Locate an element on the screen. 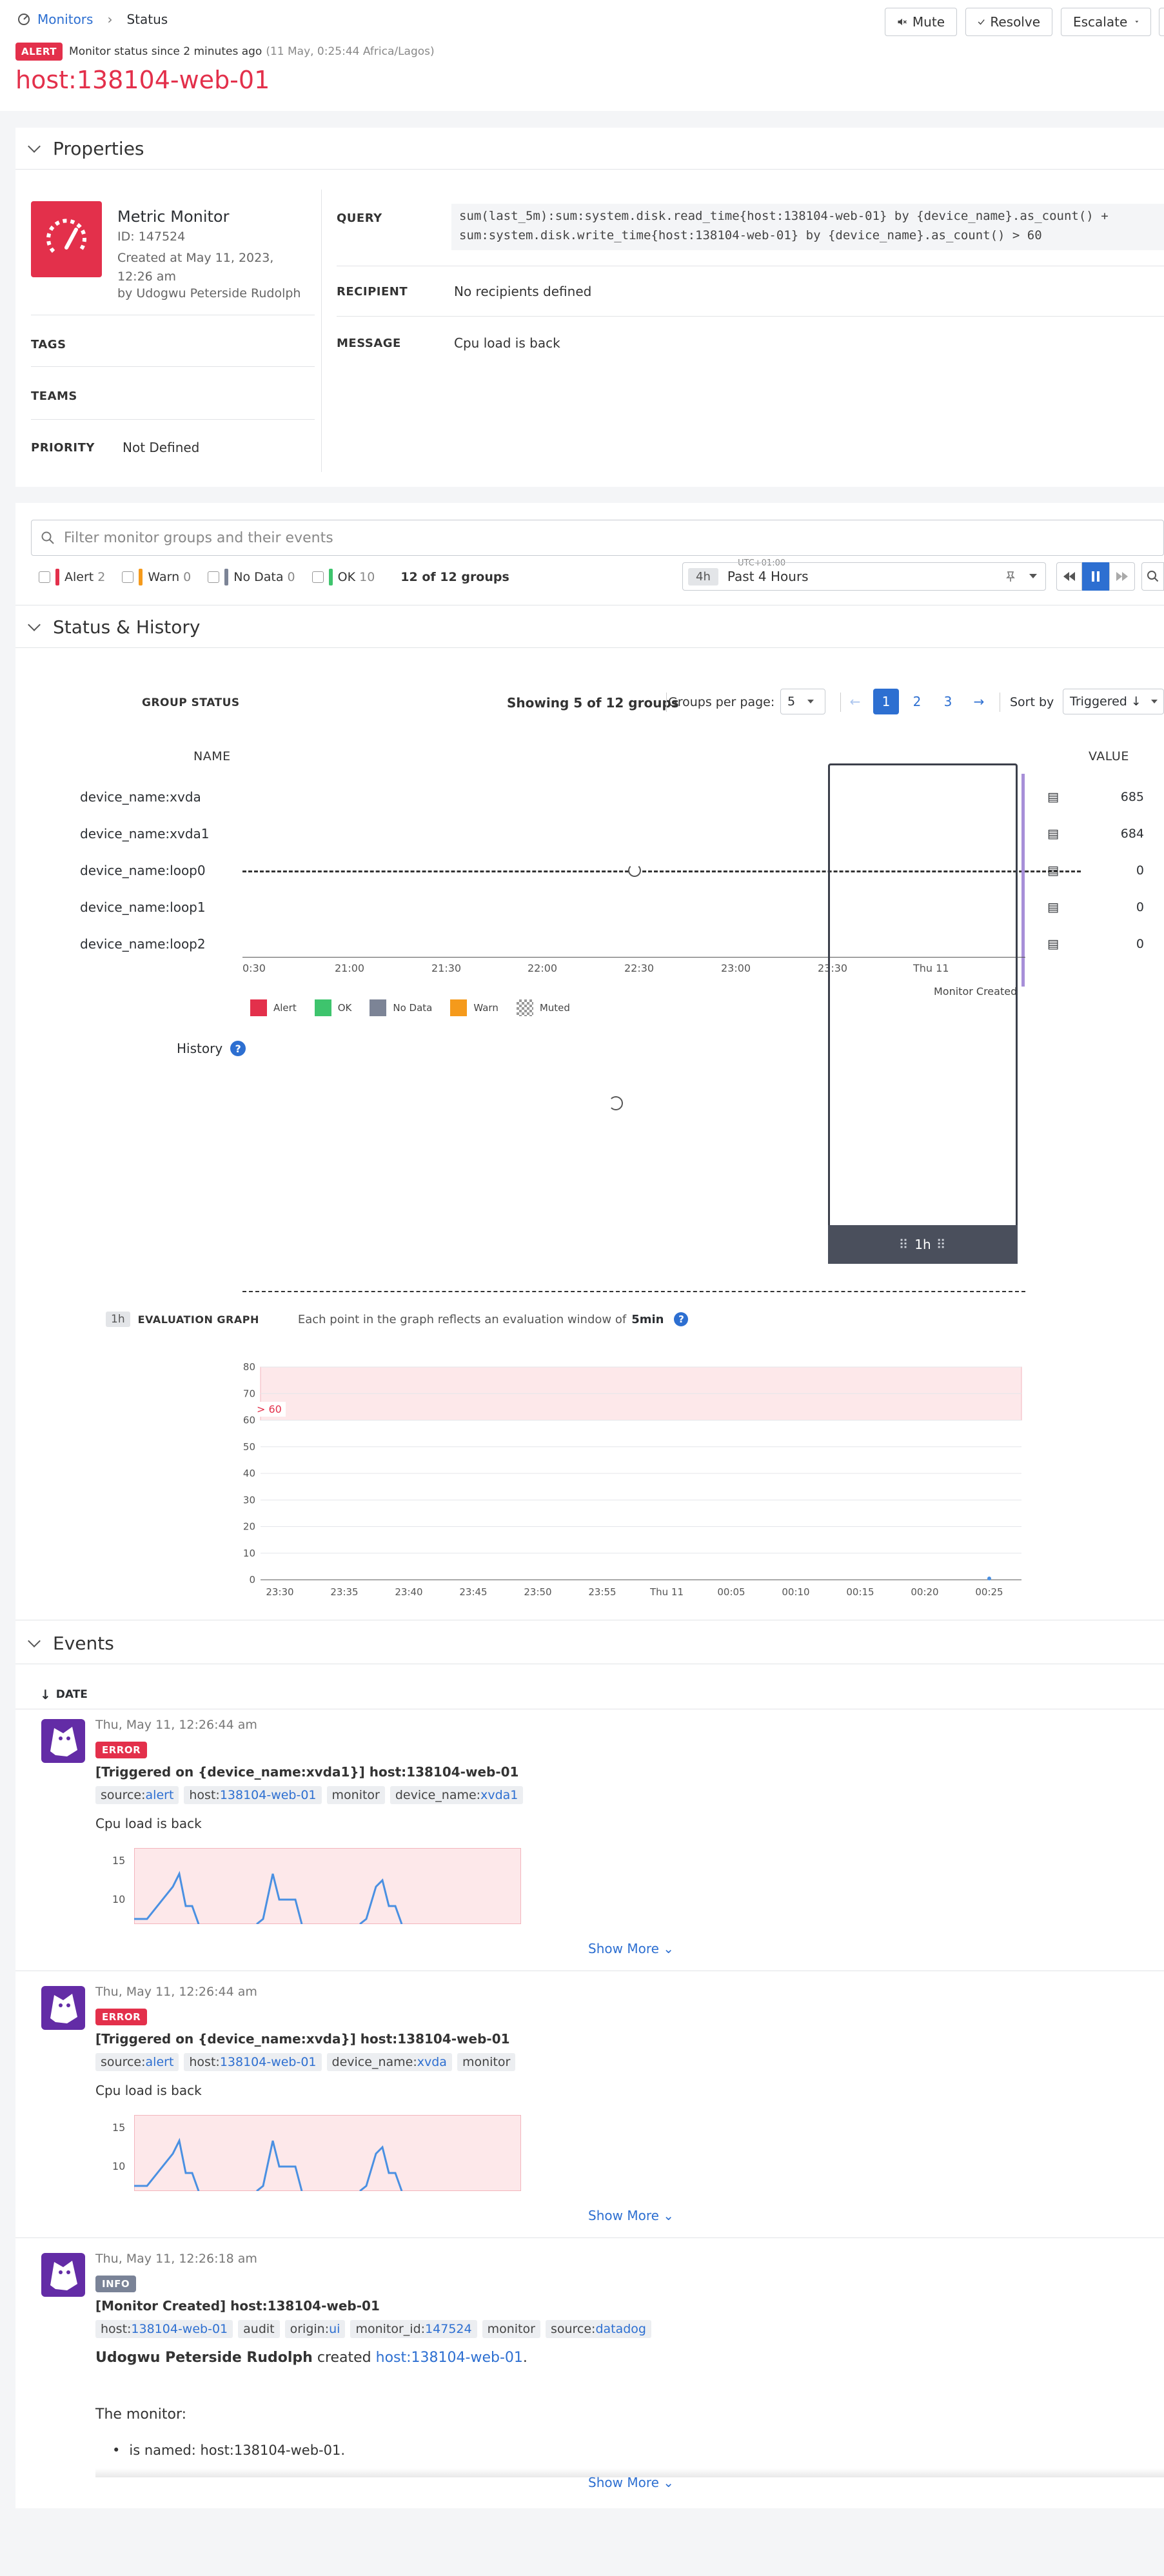  event-tag: origin:ui is located at coordinates (315, 2329).